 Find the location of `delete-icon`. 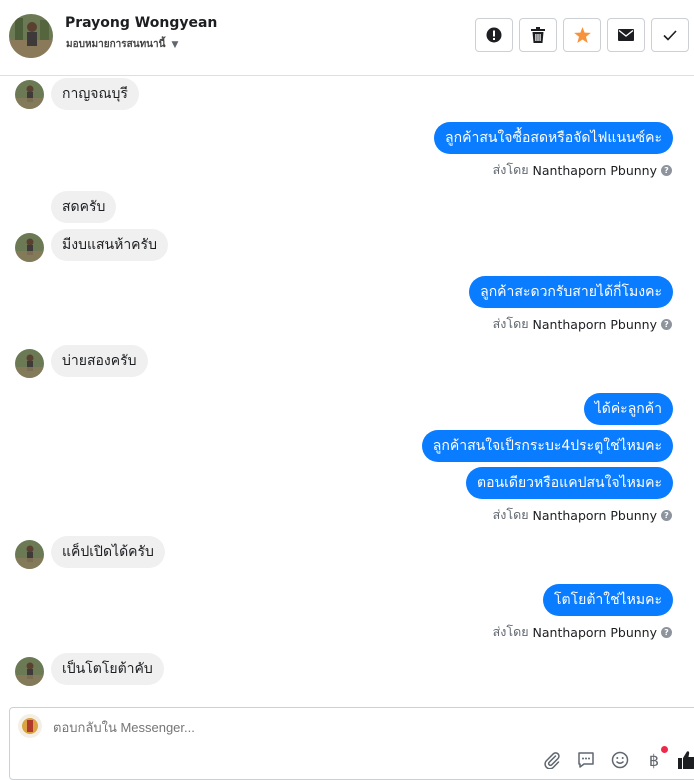

delete-icon is located at coordinates (538, 35).